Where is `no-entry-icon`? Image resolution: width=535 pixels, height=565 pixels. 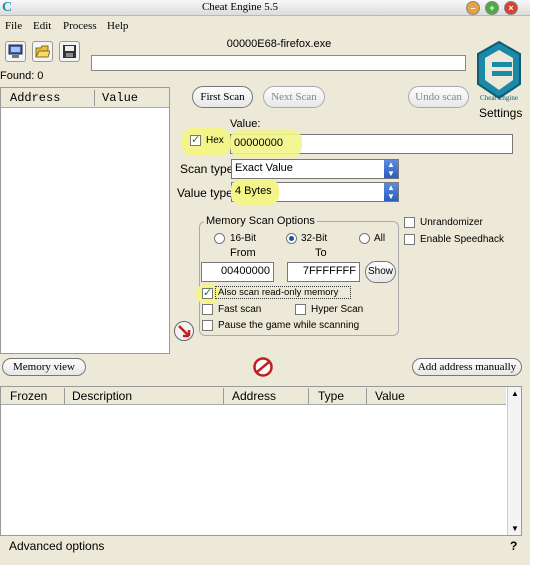 no-entry-icon is located at coordinates (263, 367).